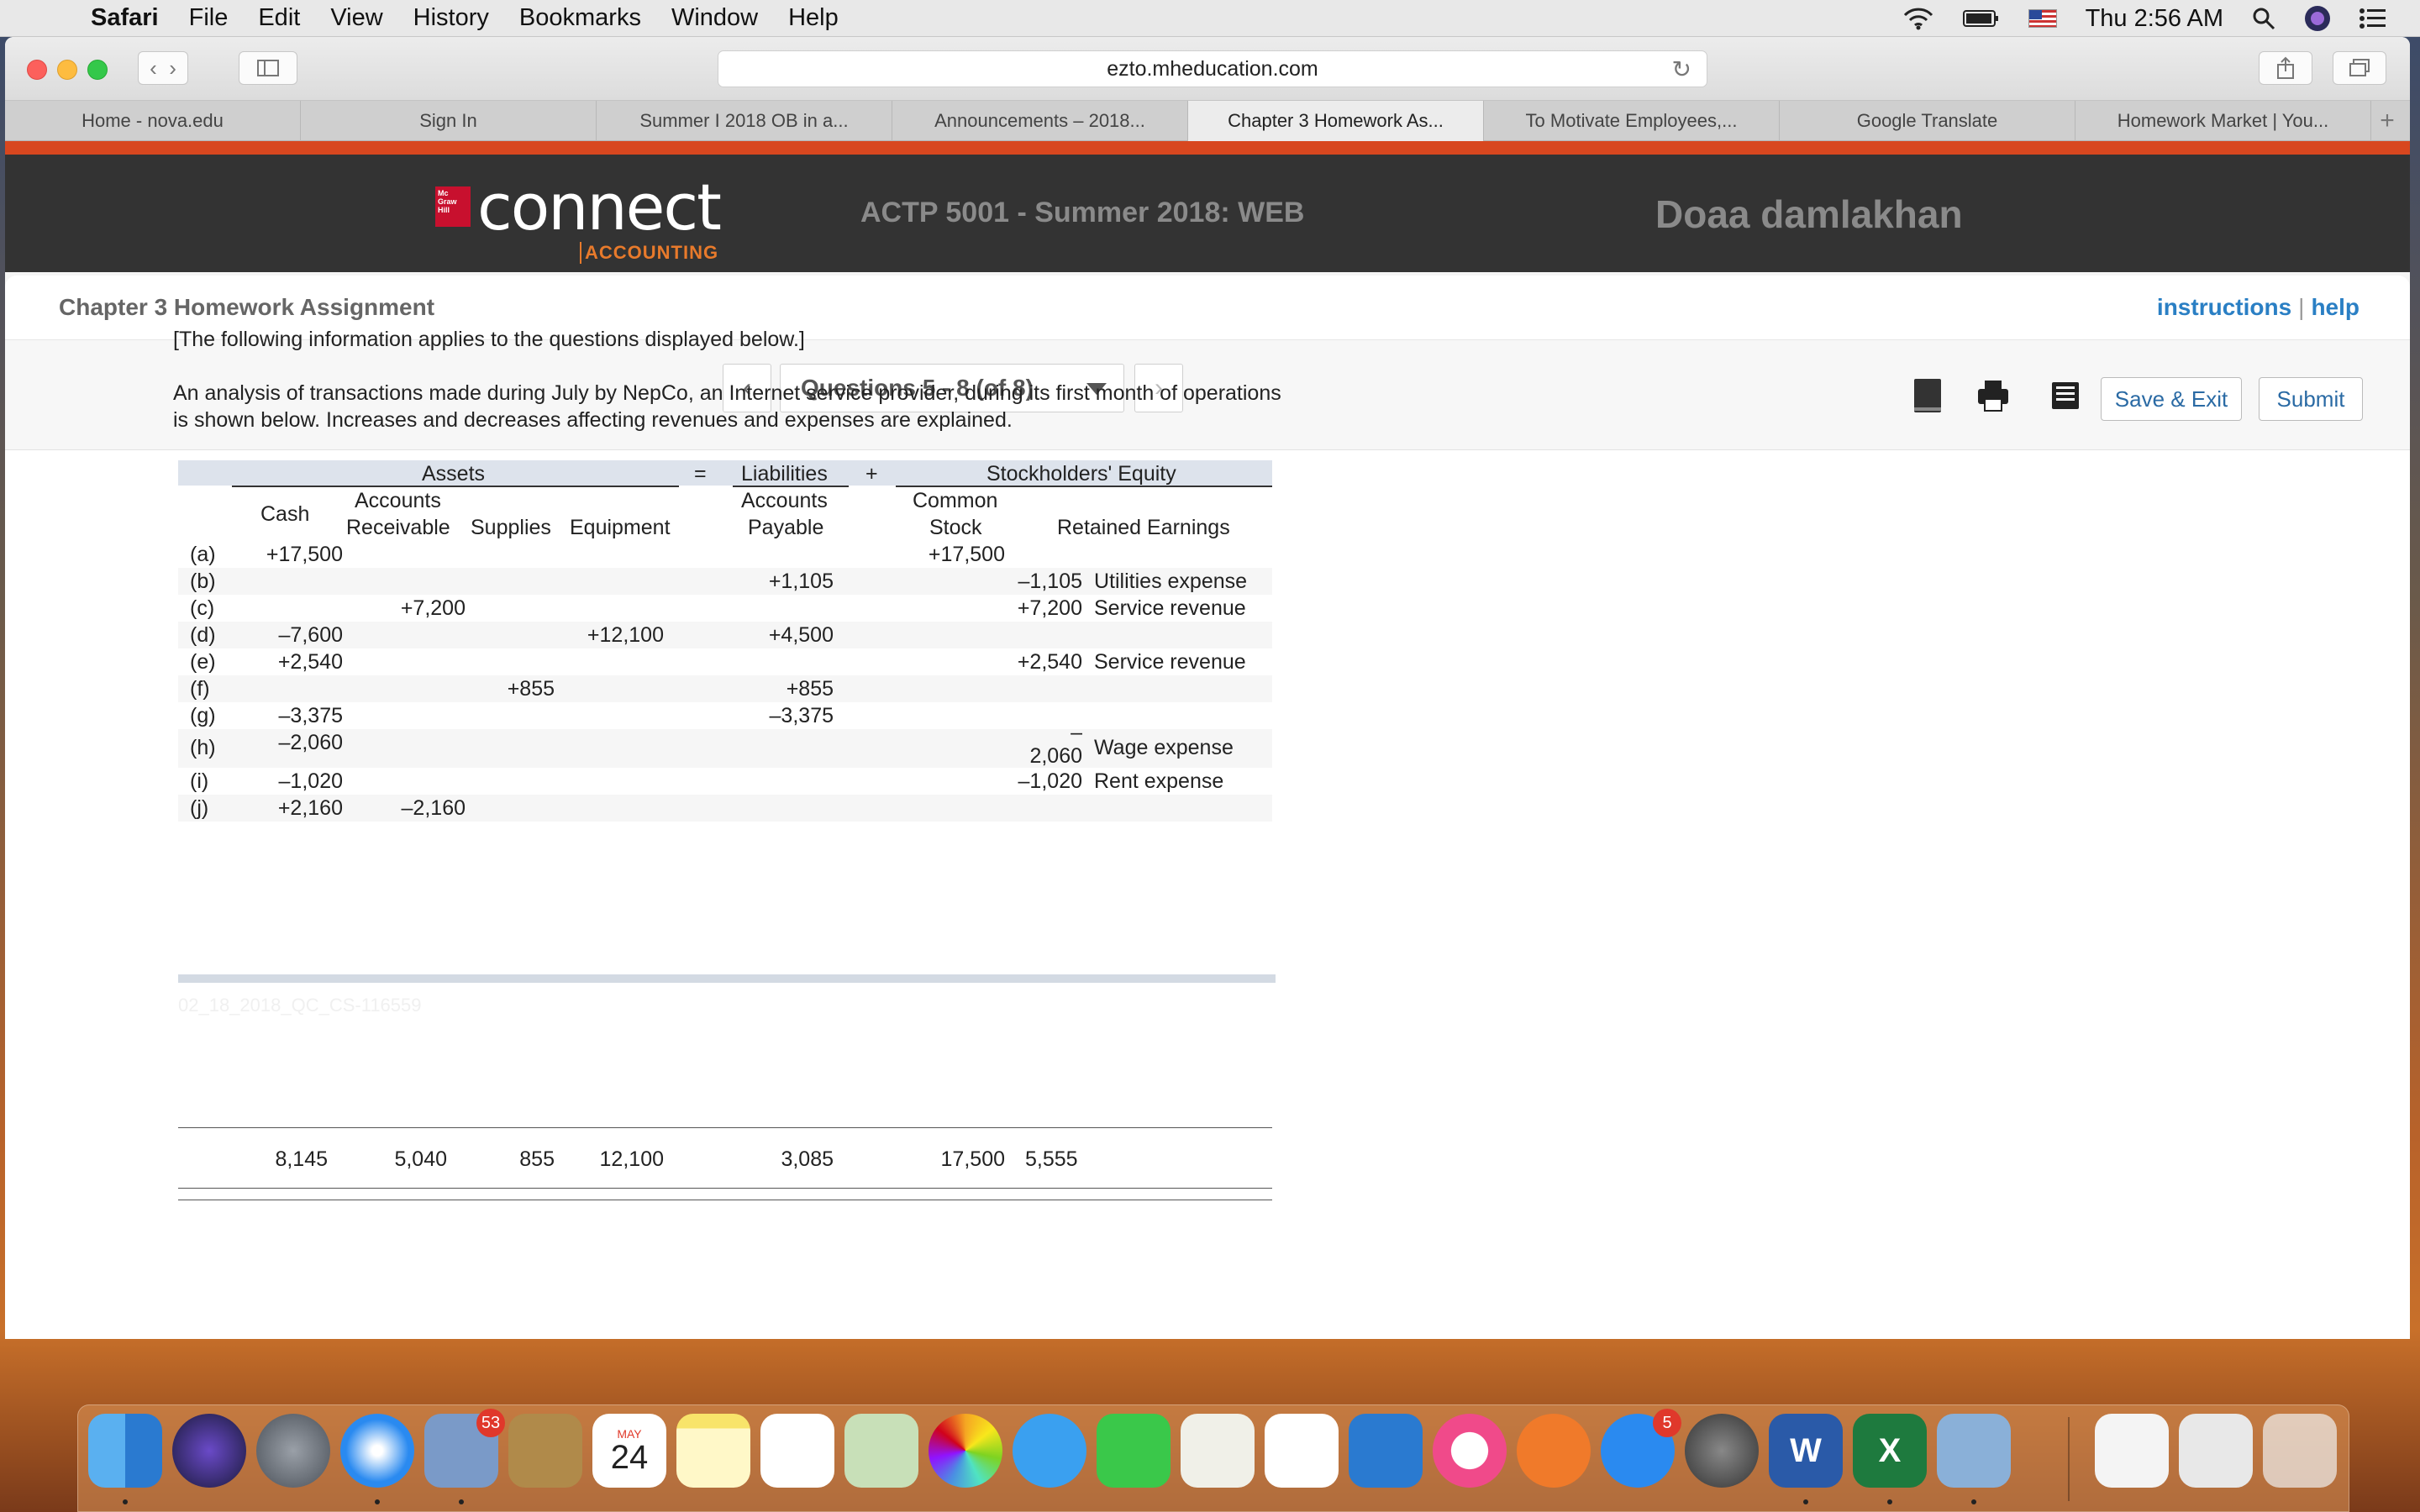 The width and height of the screenshot is (2420, 1512). What do you see at coordinates (1386, 1451) in the screenshot?
I see `keynote-icon` at bounding box center [1386, 1451].